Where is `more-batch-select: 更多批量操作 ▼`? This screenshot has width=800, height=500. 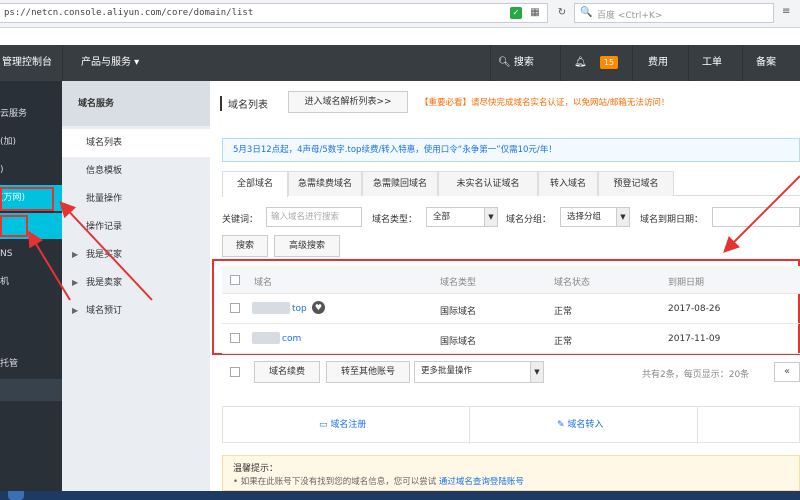
more-batch-select: 更多批量操作 ▼ is located at coordinates (479, 372).